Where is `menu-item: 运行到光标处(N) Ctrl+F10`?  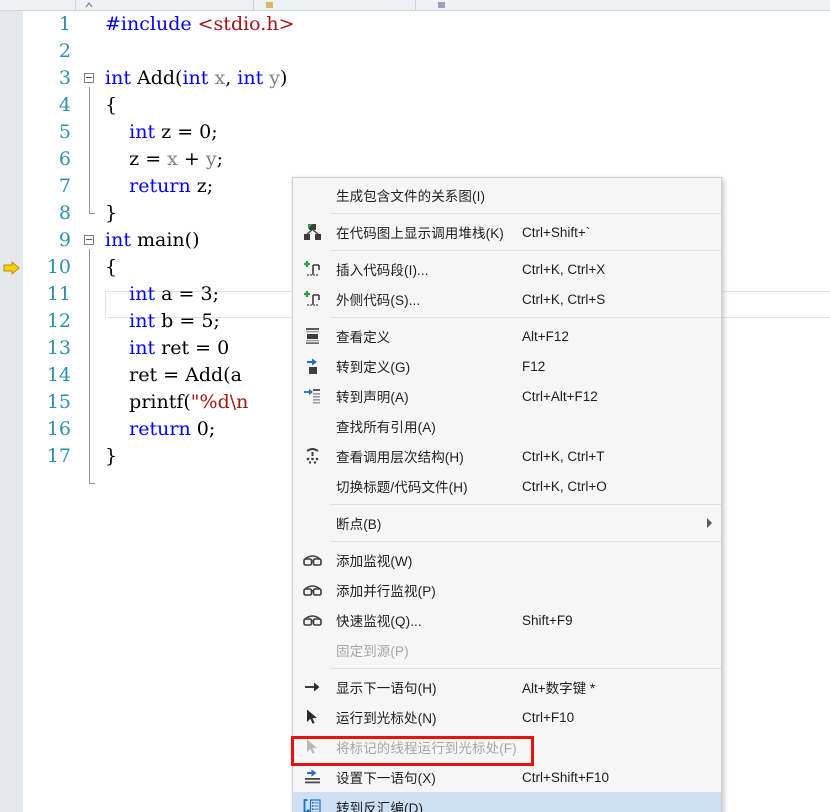 menu-item: 运行到光标处(N) Ctrl+F10 is located at coordinates (507, 717).